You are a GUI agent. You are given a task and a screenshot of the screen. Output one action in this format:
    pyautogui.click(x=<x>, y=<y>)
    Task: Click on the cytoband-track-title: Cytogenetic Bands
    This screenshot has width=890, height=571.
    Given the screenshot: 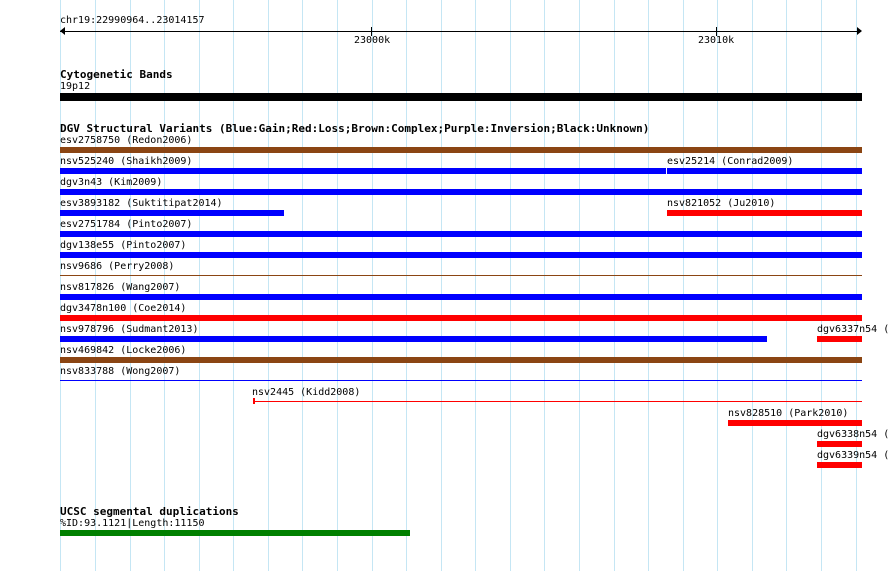 What is the action you would take?
    pyautogui.click(x=116, y=74)
    